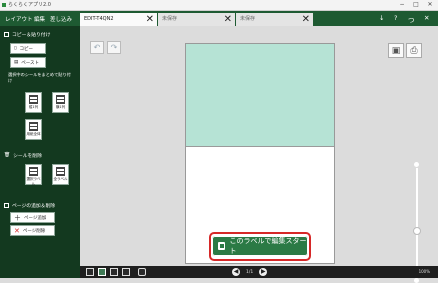 The height and width of the screenshot is (283, 438). What do you see at coordinates (34, 206) in the screenshot?
I see `section-title: ページの追加＆削除` at bounding box center [34, 206].